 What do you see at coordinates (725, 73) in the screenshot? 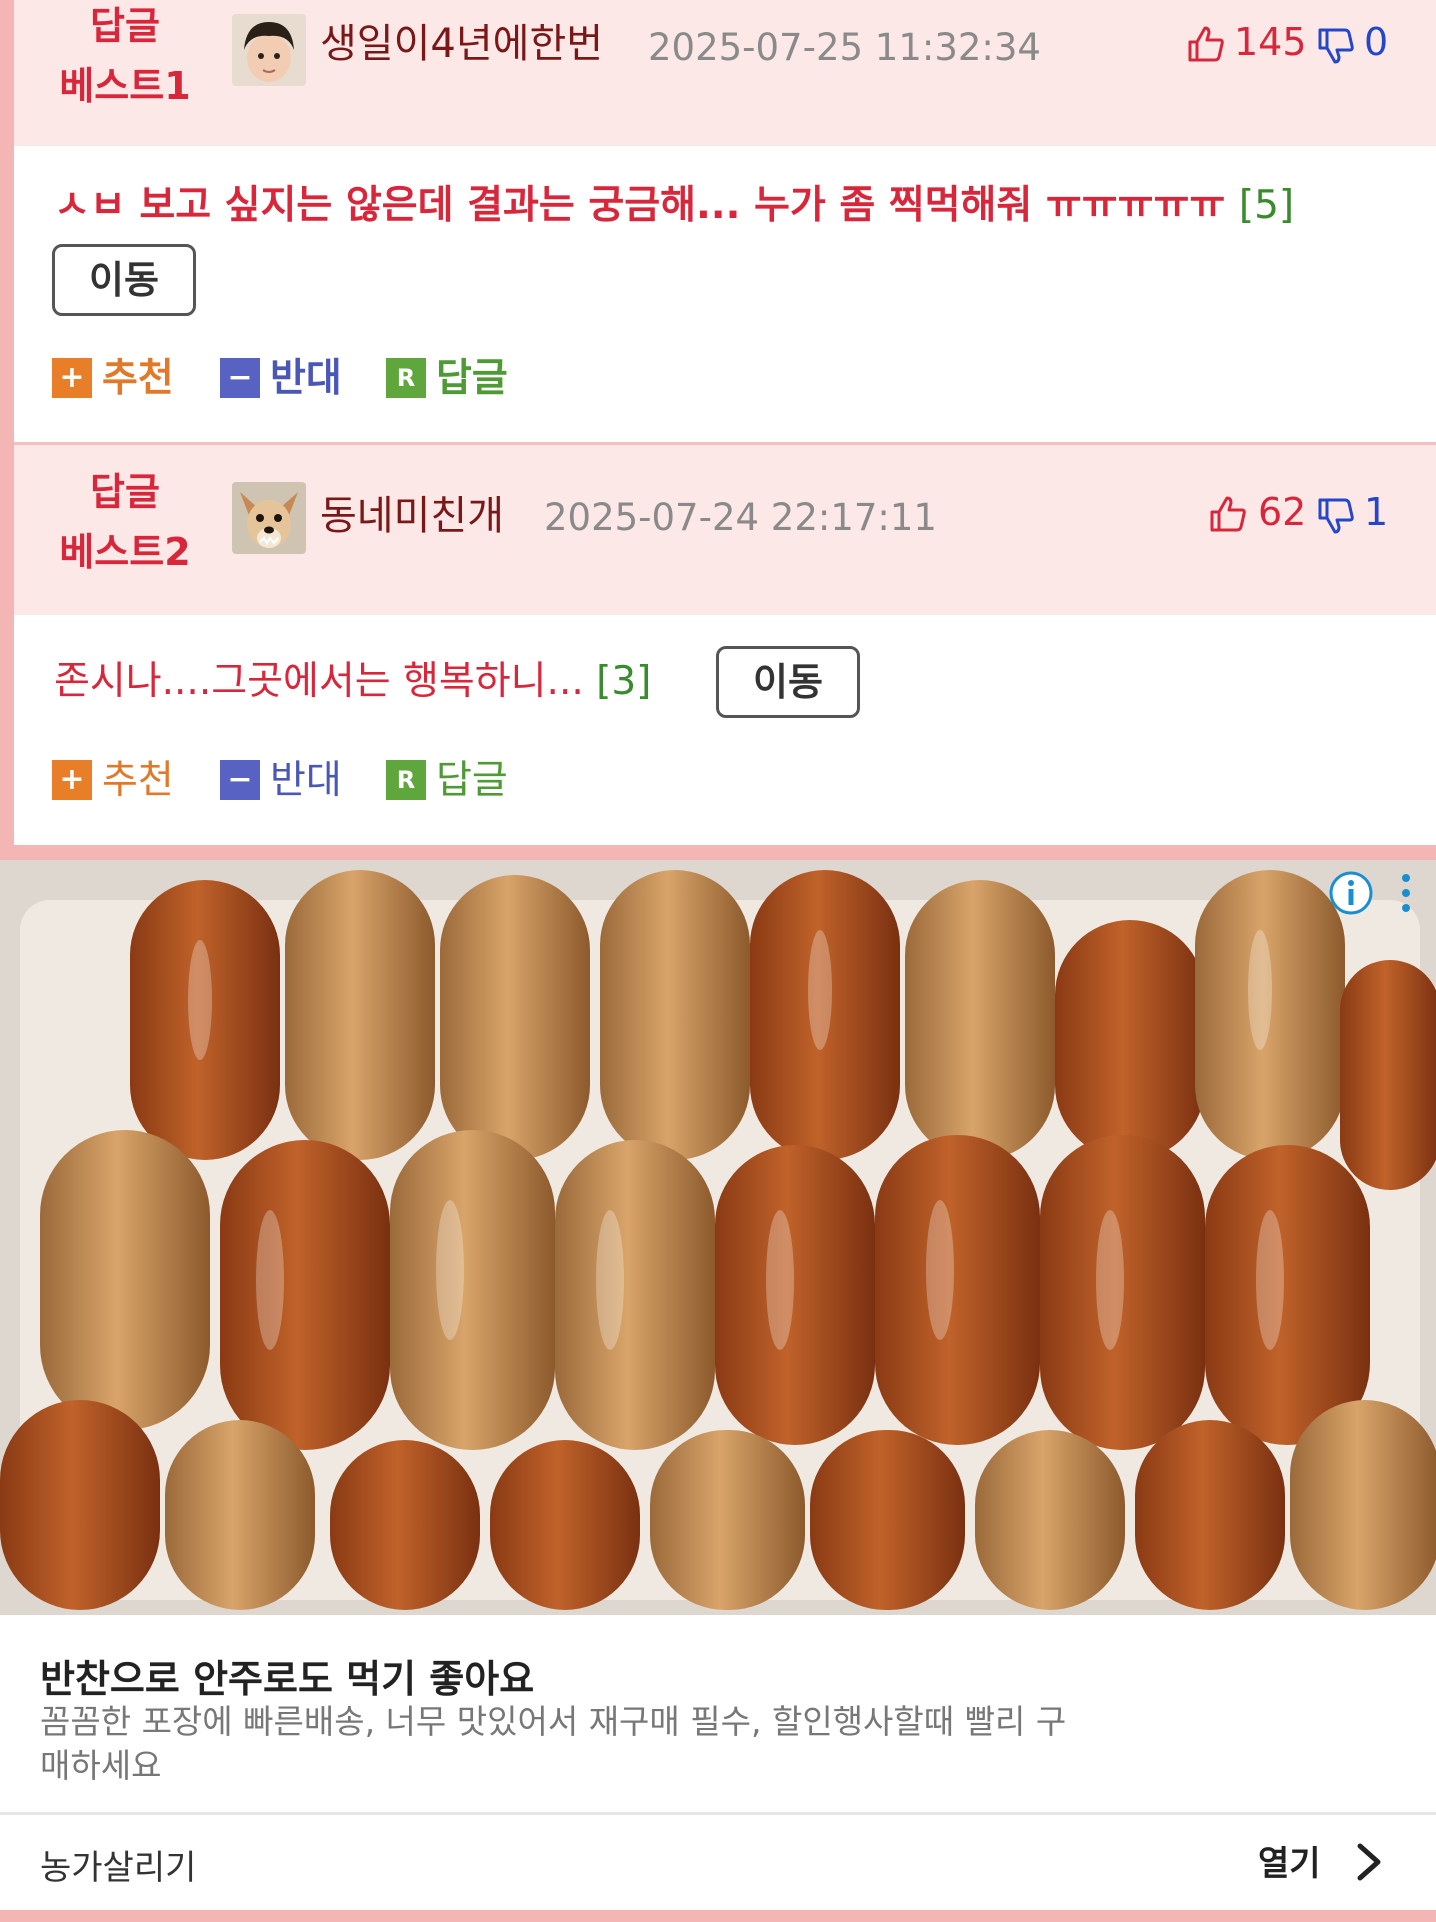
I see `comment-header` at bounding box center [725, 73].